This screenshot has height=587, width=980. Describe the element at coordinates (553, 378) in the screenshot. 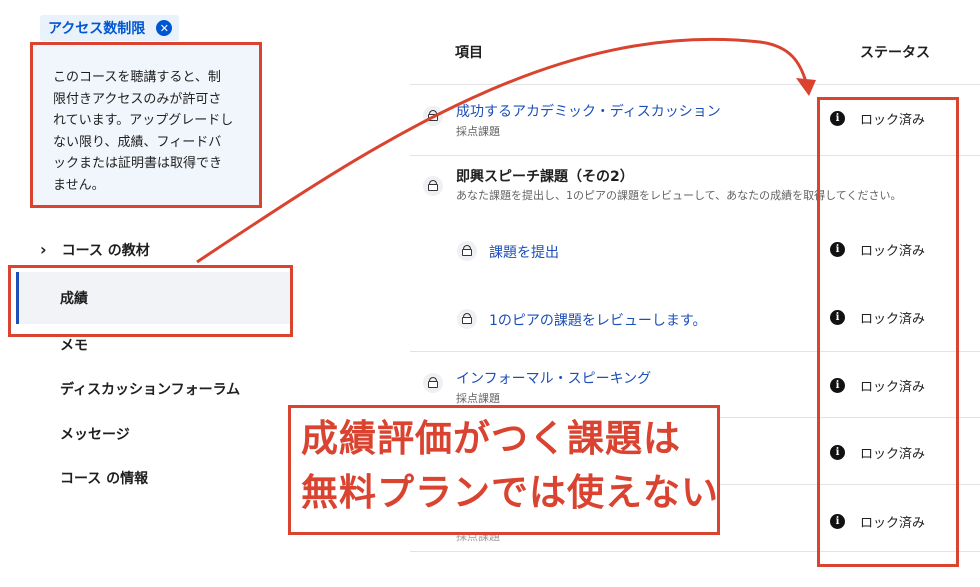

I see `assignment-title-link: インフォーマル・スピーキング` at that location.